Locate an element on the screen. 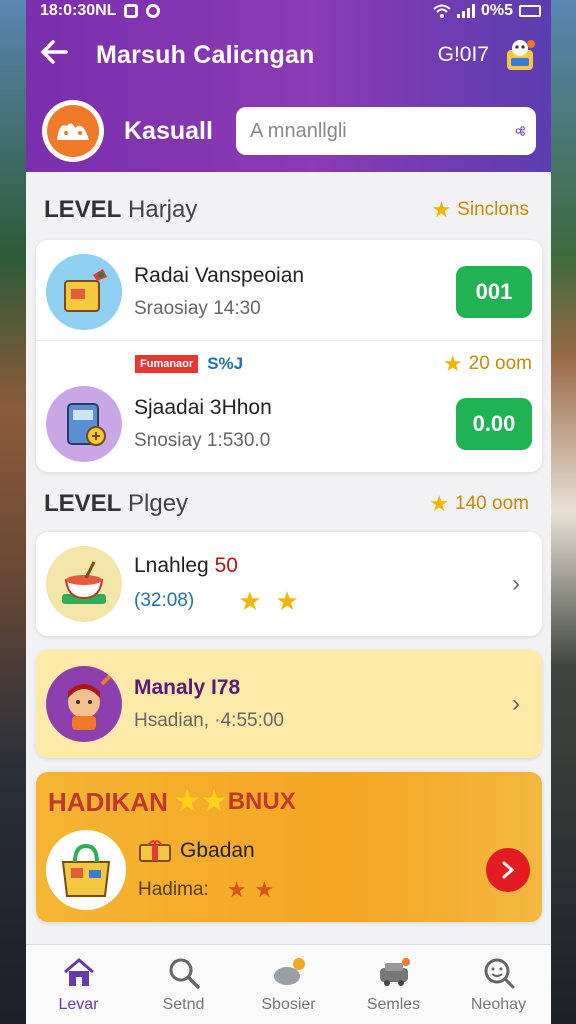  level-card-3: Manaly I78 Hsadian, ·4:55:00 › is located at coordinates (289, 704).